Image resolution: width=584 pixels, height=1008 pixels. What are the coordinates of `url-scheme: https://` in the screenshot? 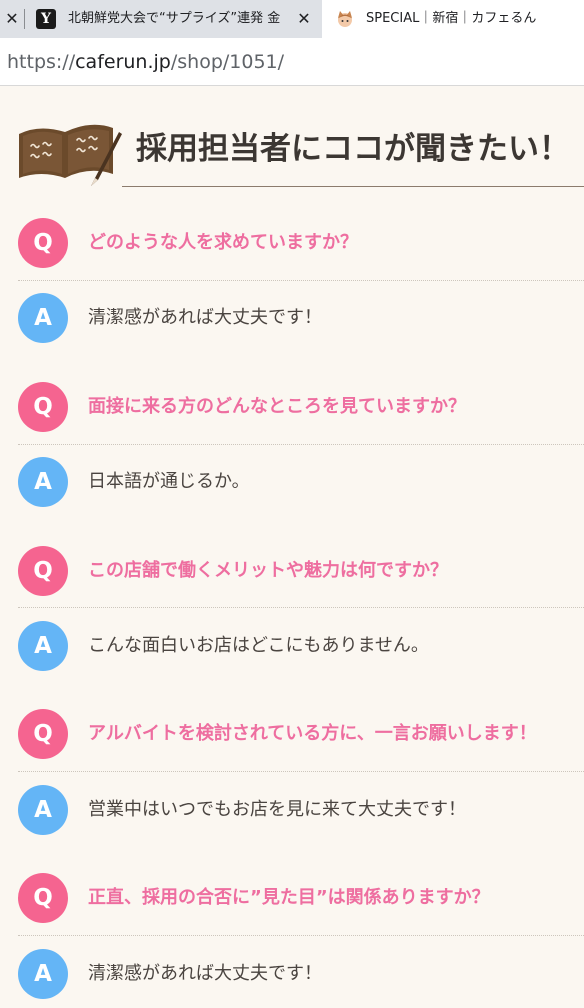 It's located at (41, 62).